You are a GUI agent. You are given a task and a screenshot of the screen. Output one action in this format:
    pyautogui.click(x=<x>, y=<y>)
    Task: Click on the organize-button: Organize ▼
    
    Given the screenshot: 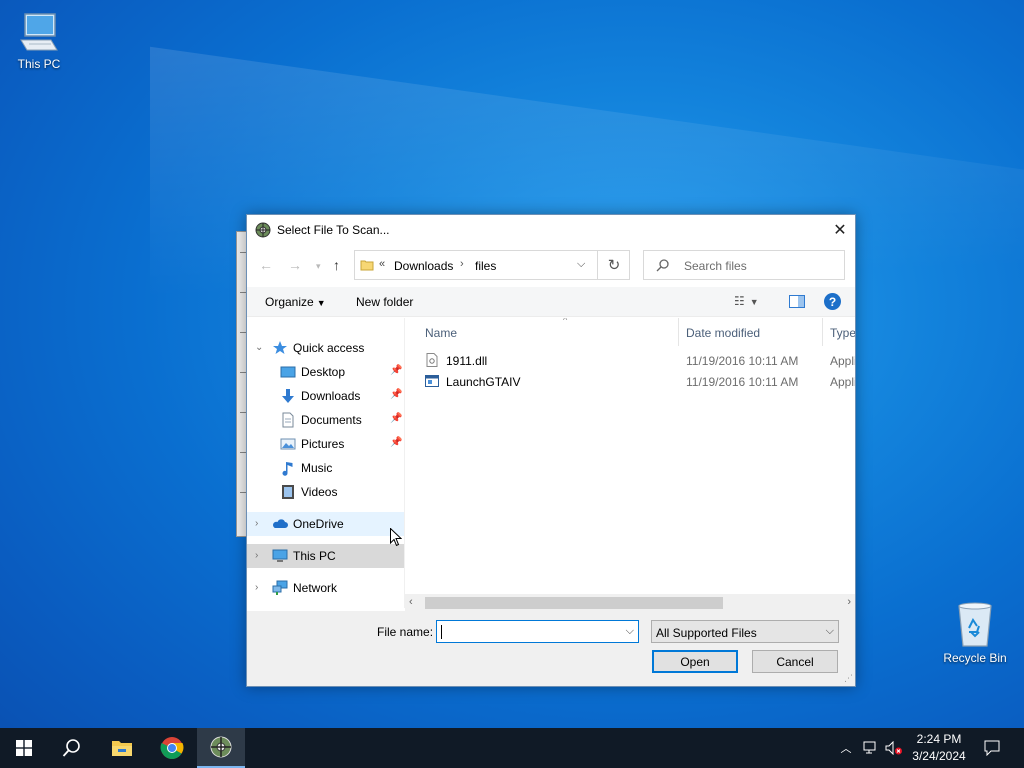 What is the action you would take?
    pyautogui.click(x=295, y=302)
    